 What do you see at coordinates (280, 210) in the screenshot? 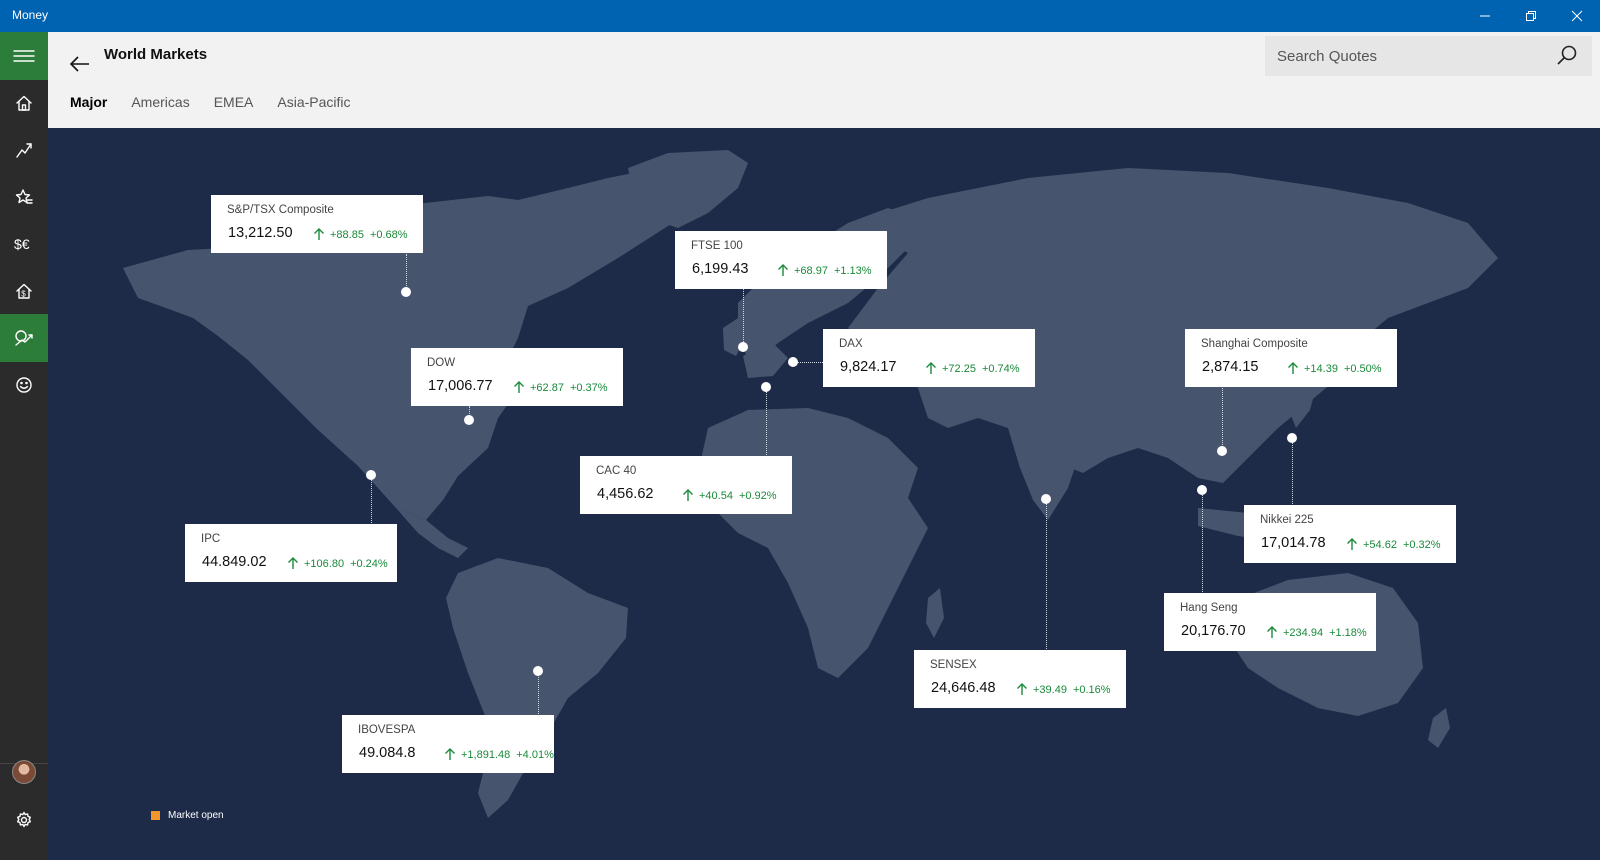
I see `market-name: S&P/TSX Composite` at bounding box center [280, 210].